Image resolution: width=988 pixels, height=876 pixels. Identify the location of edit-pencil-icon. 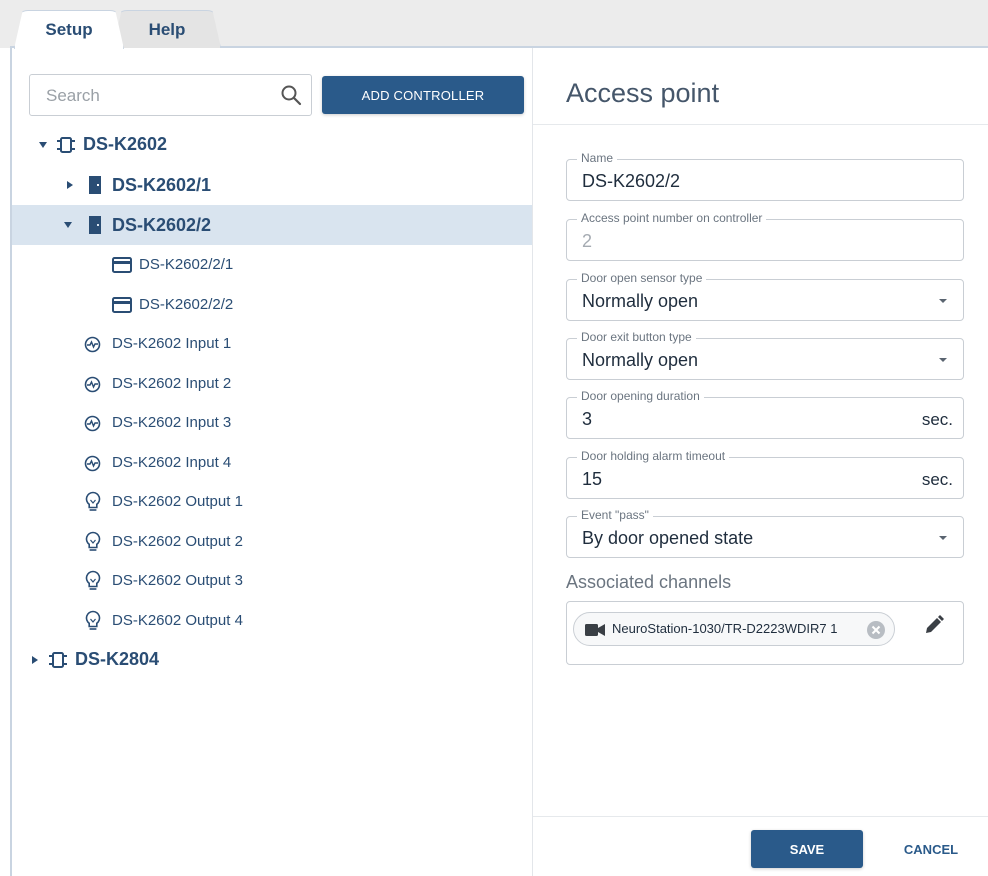
(934, 625).